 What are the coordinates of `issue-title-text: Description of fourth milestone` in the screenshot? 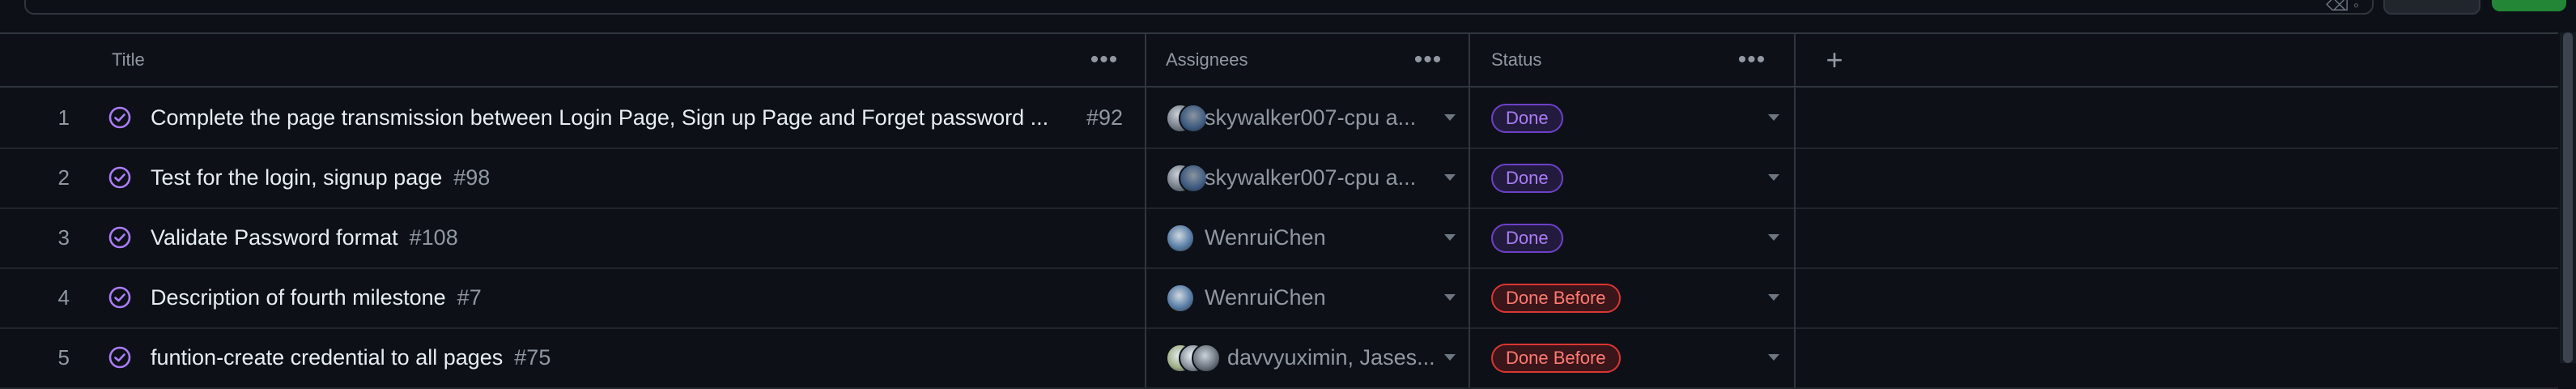 It's located at (298, 297).